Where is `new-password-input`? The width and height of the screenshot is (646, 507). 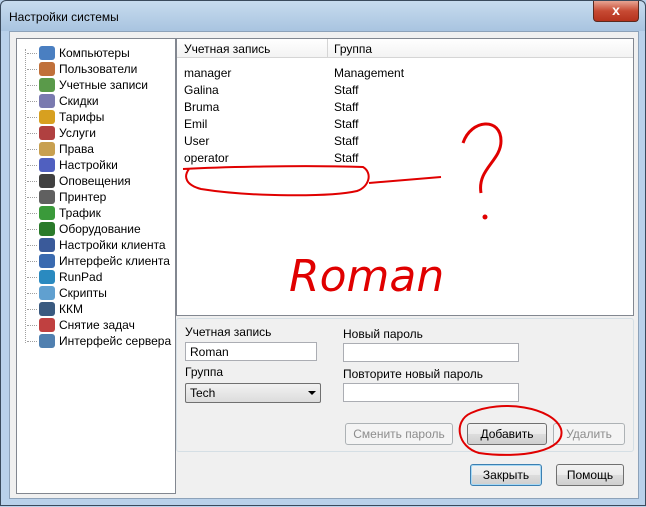
new-password-input is located at coordinates (431, 352).